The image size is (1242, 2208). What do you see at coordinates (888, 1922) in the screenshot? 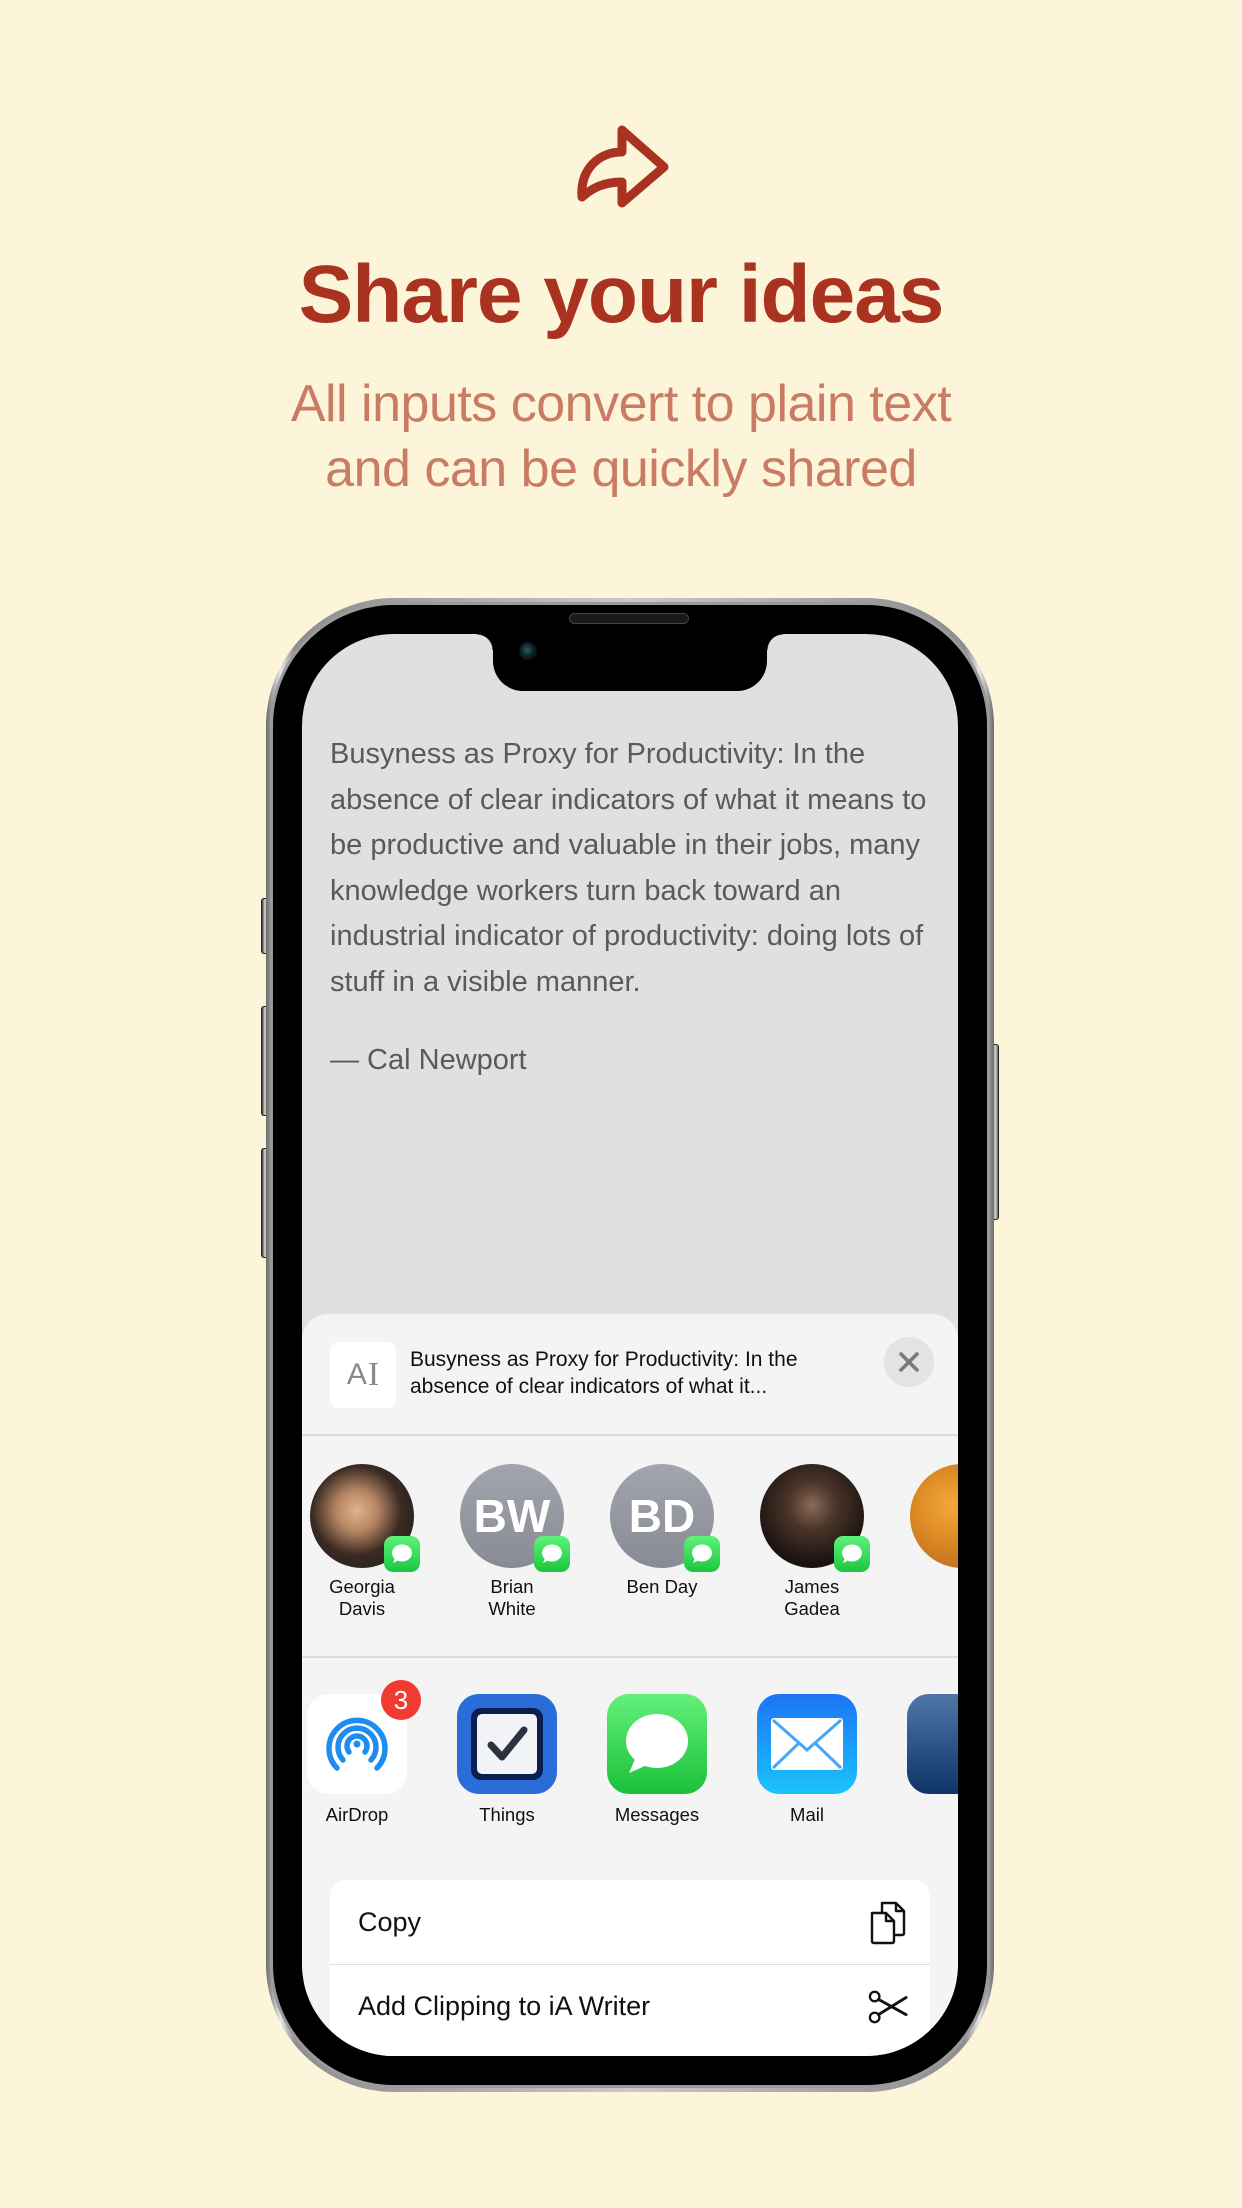
I see `copy-icon` at bounding box center [888, 1922].